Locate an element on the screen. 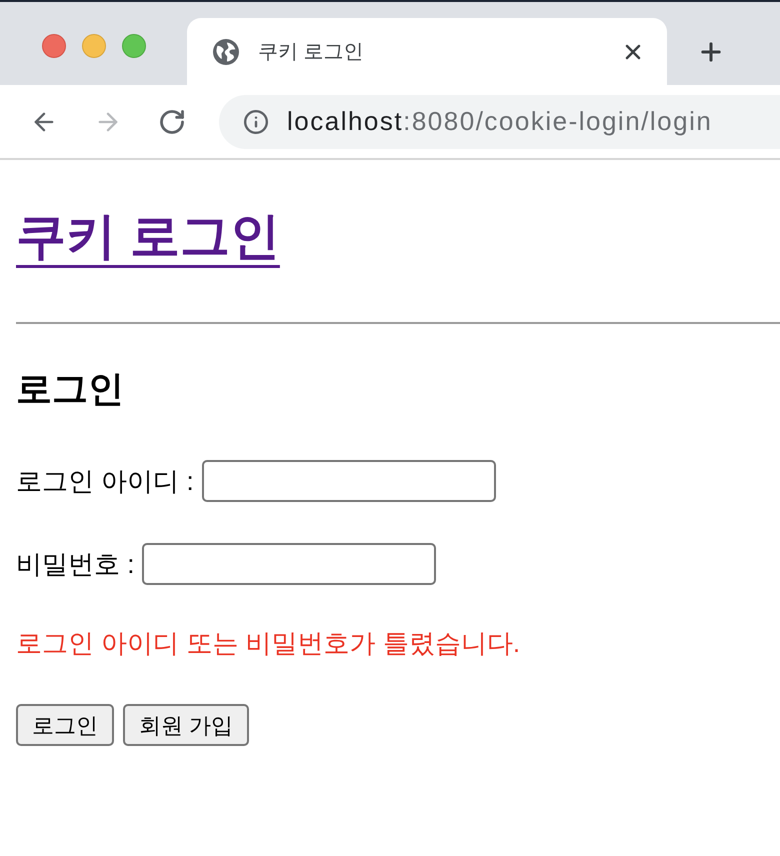 This screenshot has width=780, height=856. site-title-link: 쿠키 로그인 is located at coordinates (148, 236).